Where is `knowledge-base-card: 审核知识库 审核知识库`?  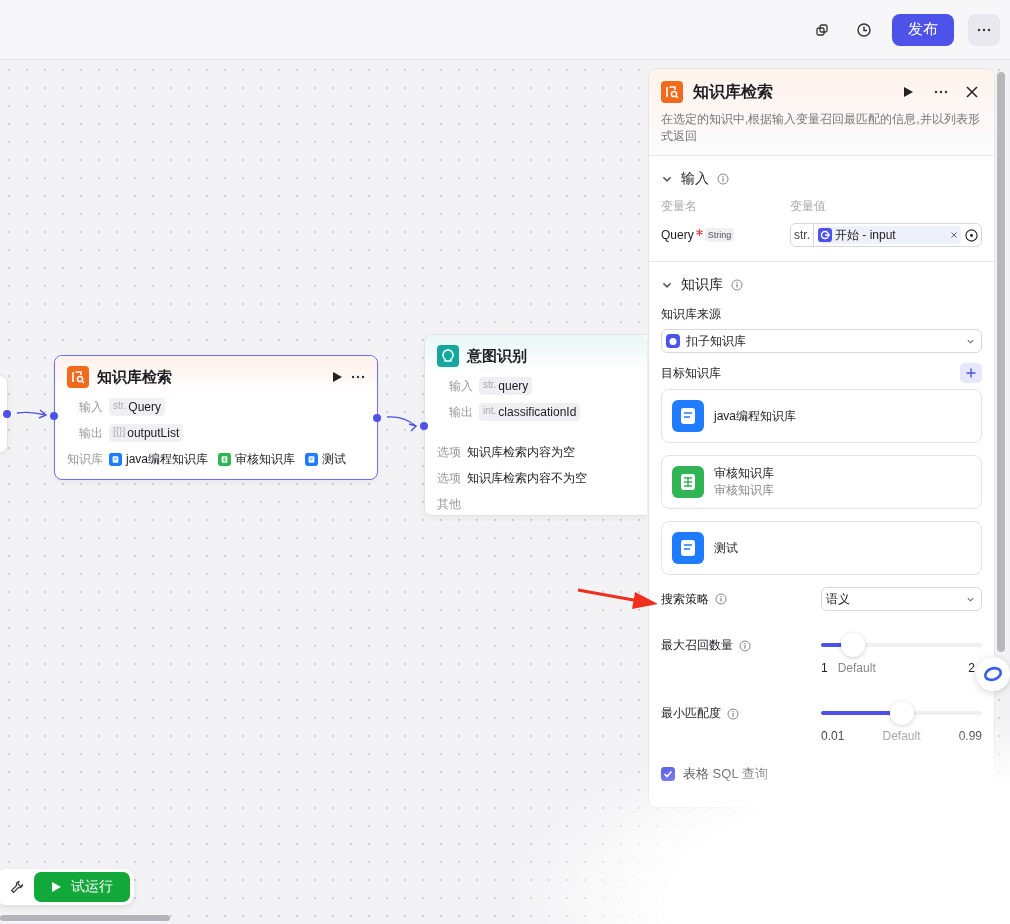
knowledge-base-card: 审核知识库 审核知识库 is located at coordinates (821, 482).